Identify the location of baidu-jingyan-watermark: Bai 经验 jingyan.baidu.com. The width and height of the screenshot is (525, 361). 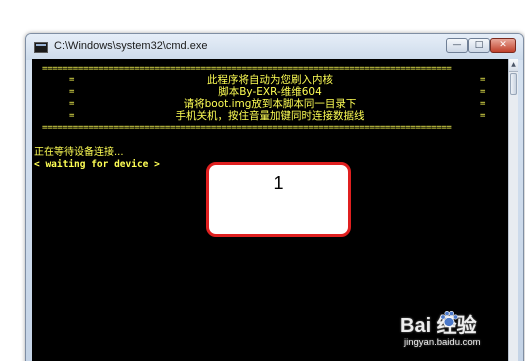
(460, 332).